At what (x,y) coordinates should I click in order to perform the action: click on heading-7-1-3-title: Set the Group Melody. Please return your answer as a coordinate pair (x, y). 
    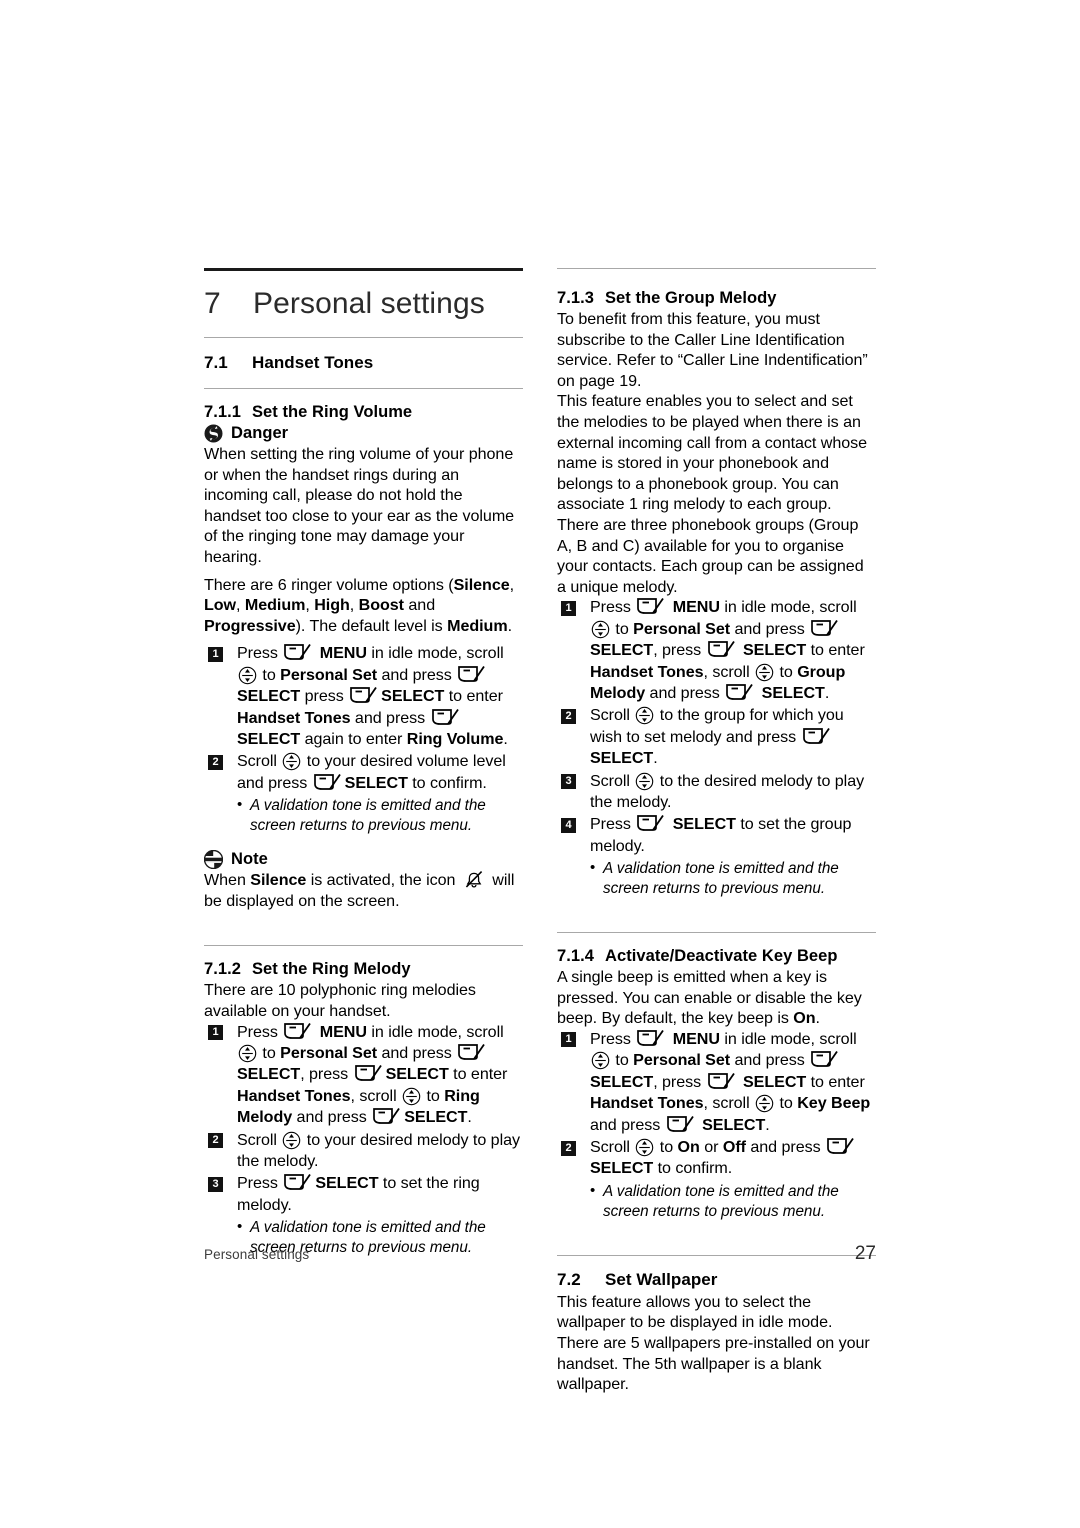
    Looking at the image, I should click on (691, 298).